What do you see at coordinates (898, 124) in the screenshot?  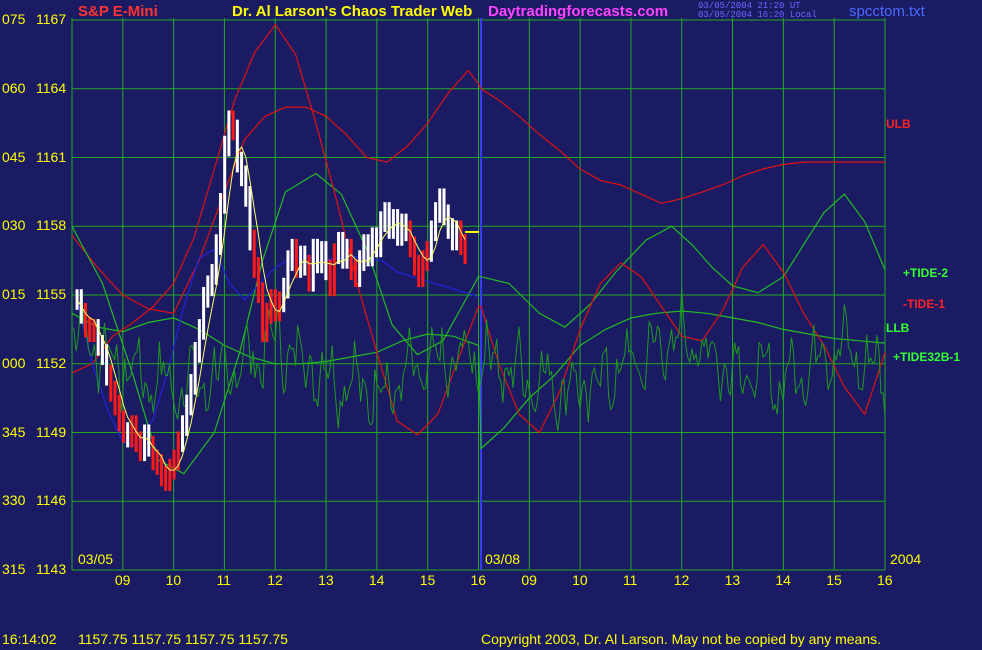 I see `series-label-ulb: ULB` at bounding box center [898, 124].